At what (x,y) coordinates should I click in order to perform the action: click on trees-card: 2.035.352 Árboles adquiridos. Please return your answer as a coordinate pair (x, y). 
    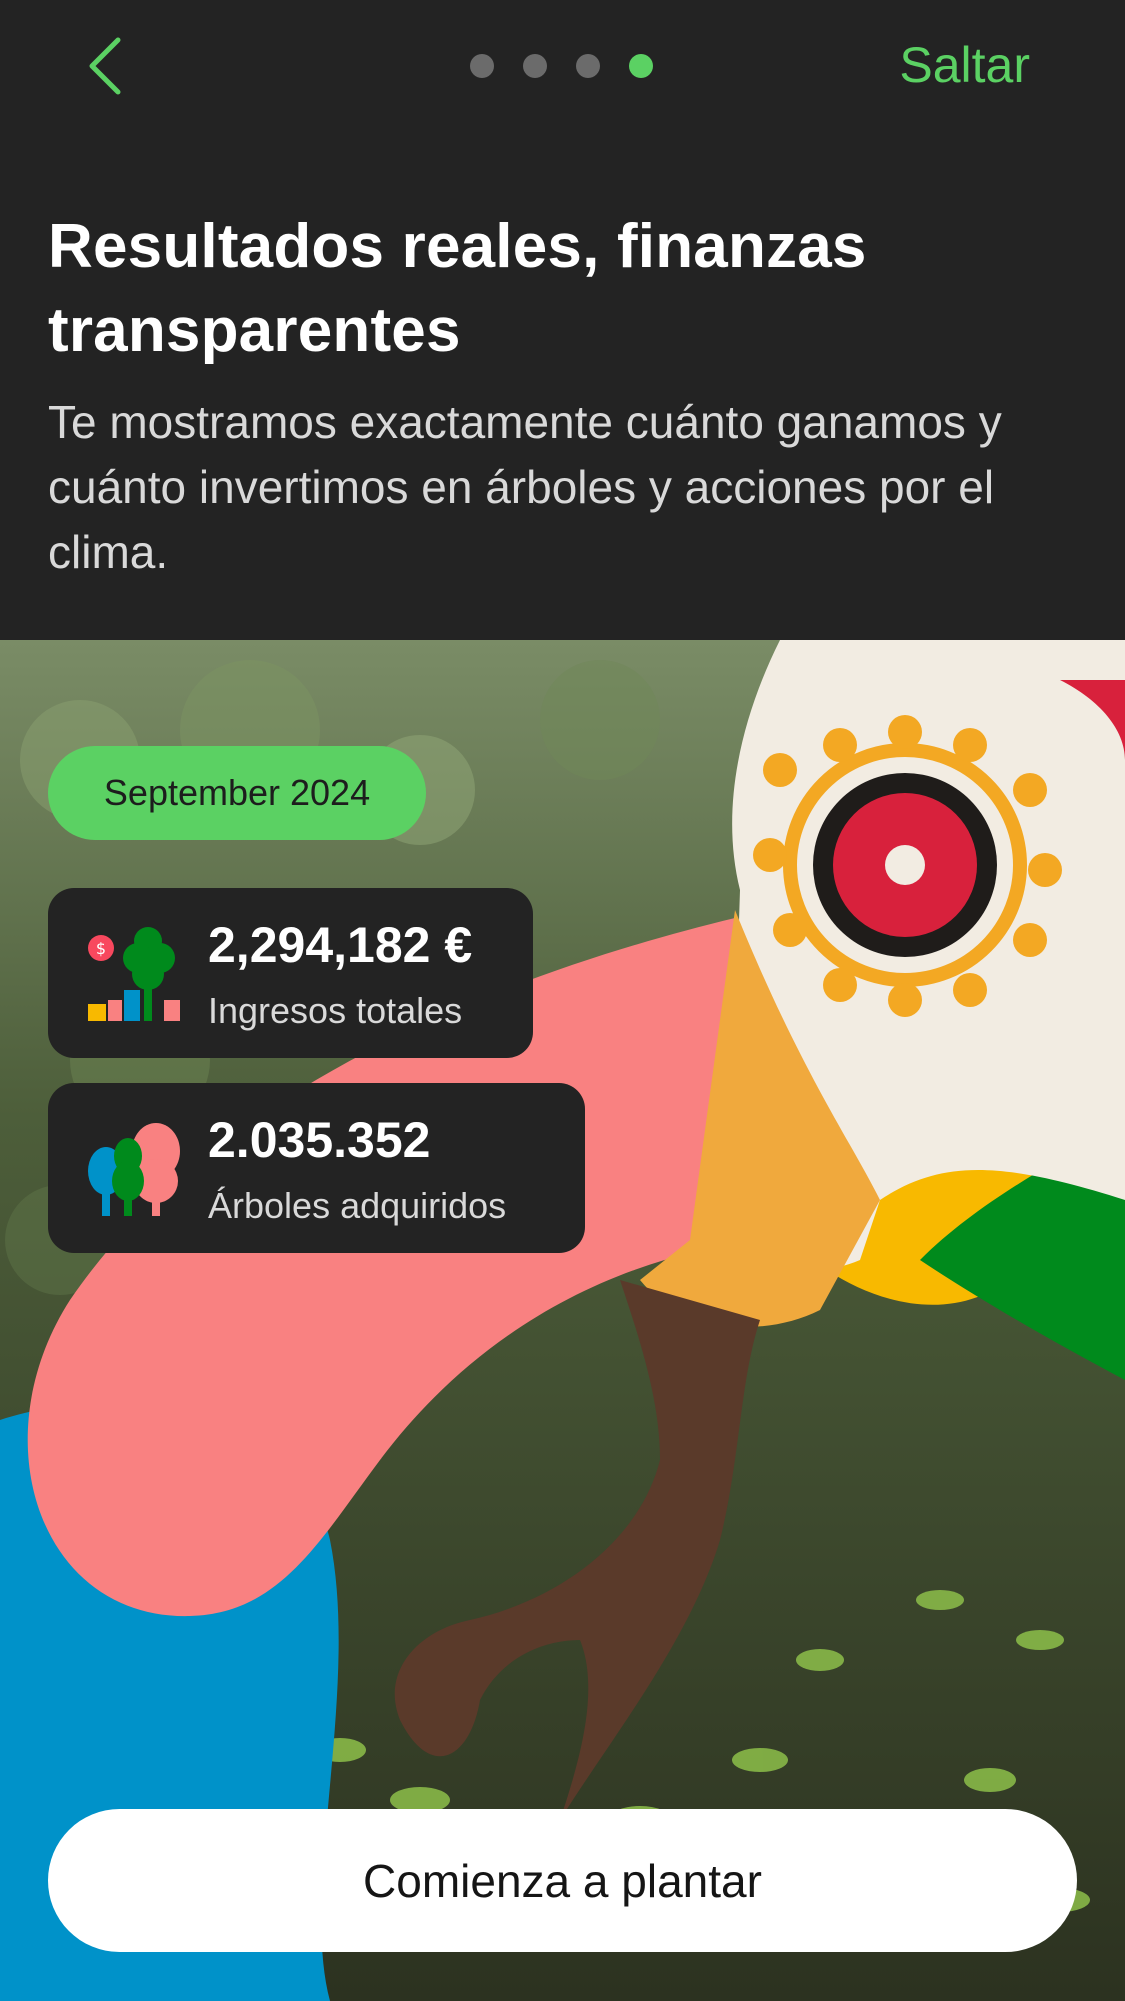
    Looking at the image, I should click on (316, 1168).